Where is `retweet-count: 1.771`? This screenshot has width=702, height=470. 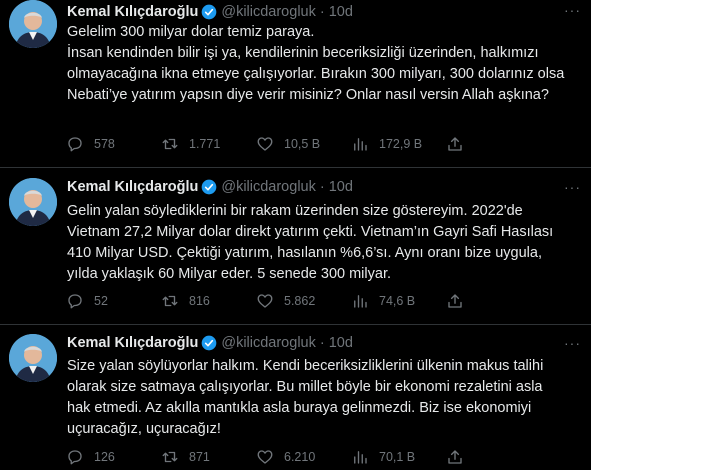 retweet-count: 1.771 is located at coordinates (205, 144).